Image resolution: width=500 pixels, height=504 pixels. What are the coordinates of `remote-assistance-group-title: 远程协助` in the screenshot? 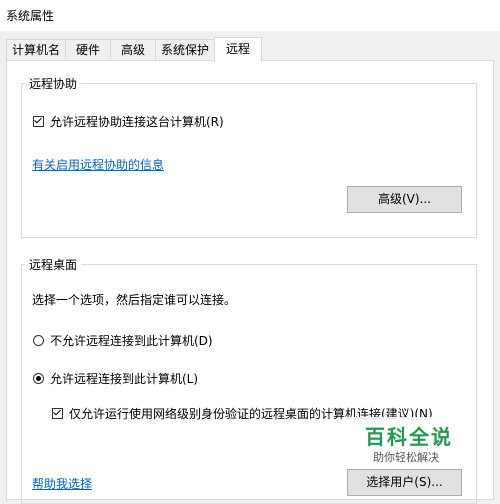 It's located at (53, 83).